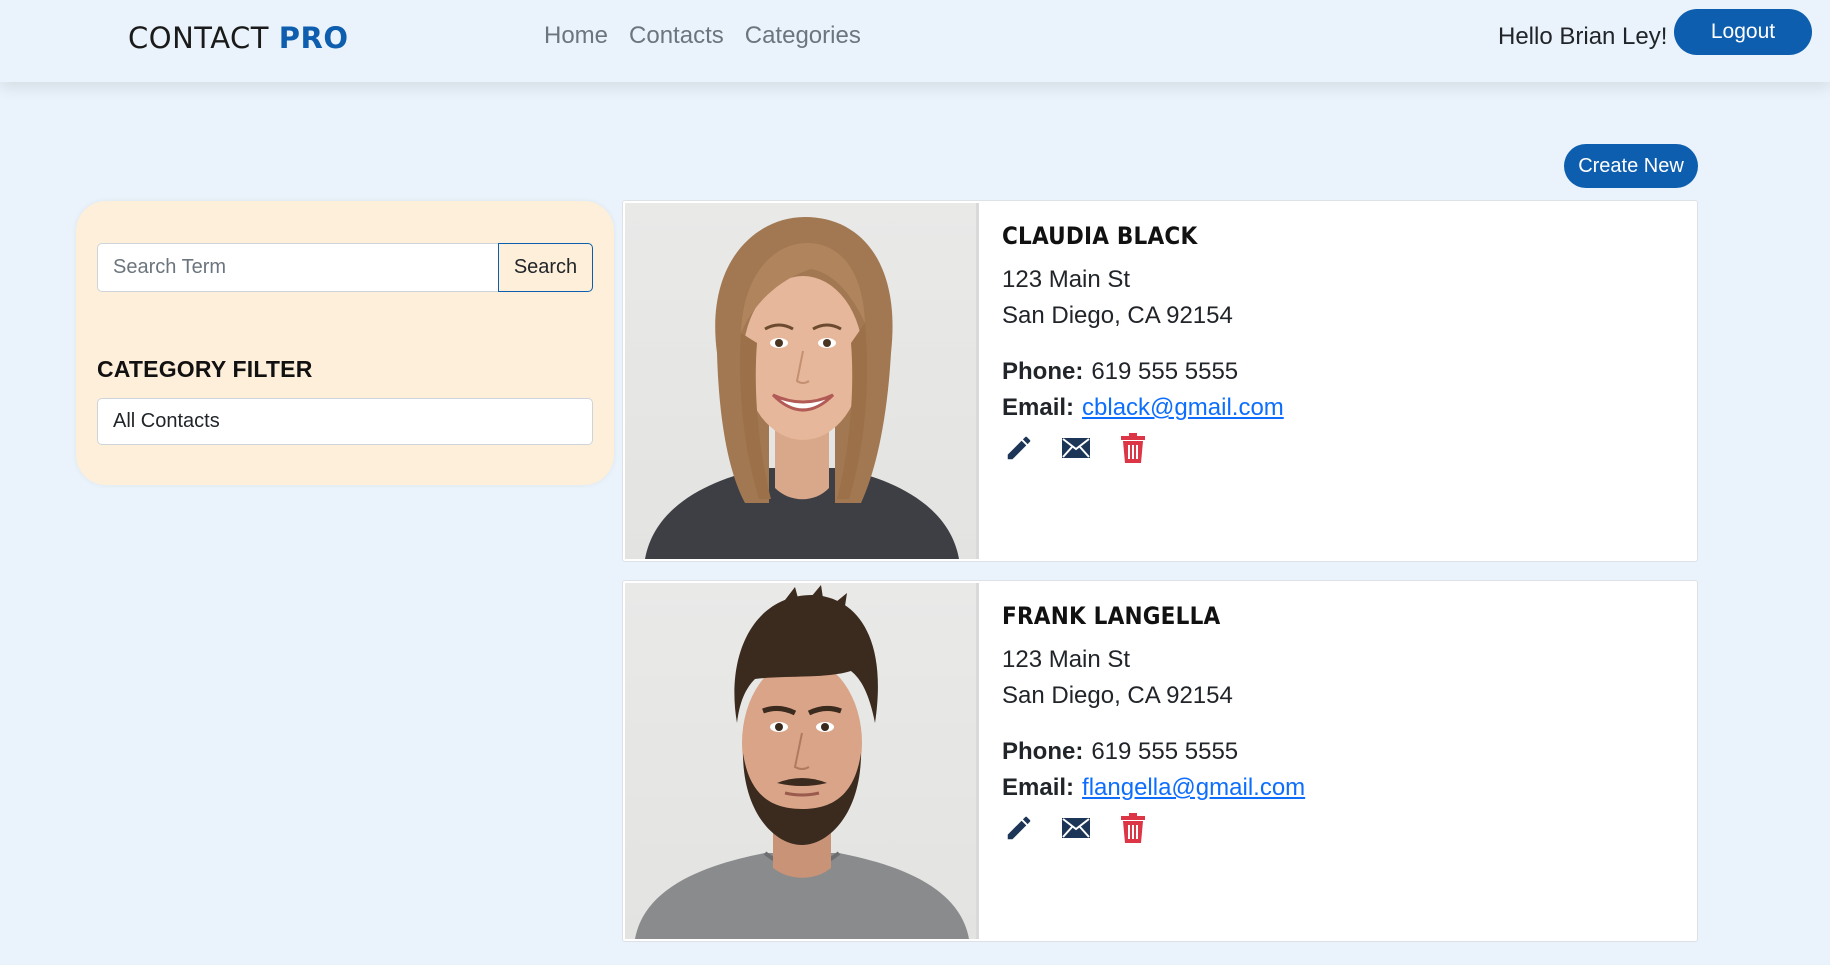 This screenshot has width=1830, height=965. What do you see at coordinates (1743, 32) in the screenshot?
I see `logout-button: Logout` at bounding box center [1743, 32].